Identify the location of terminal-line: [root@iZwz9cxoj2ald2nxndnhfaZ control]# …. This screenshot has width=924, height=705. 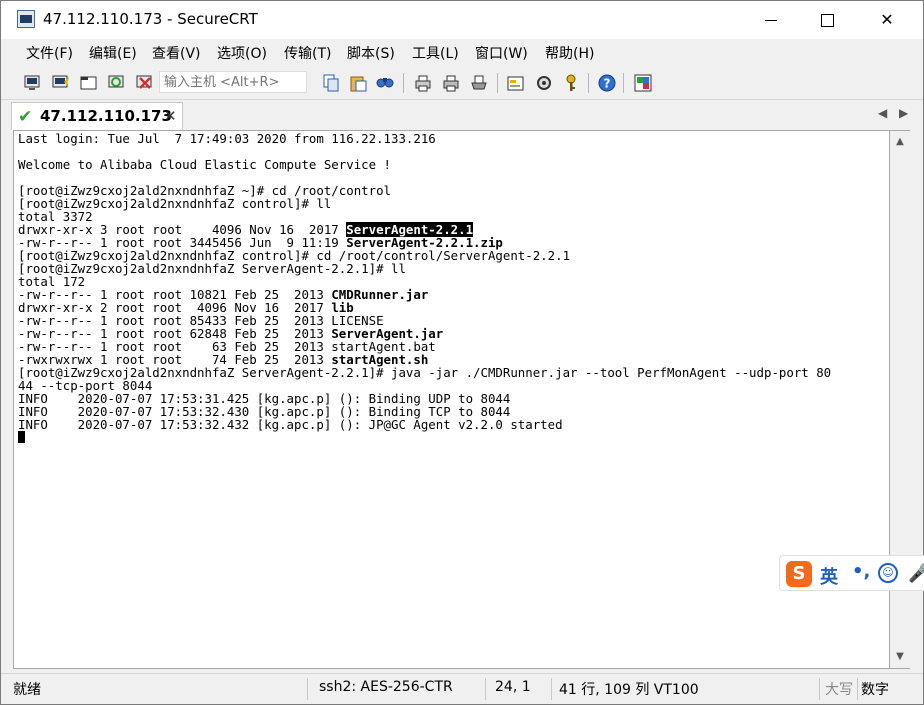
(424, 203).